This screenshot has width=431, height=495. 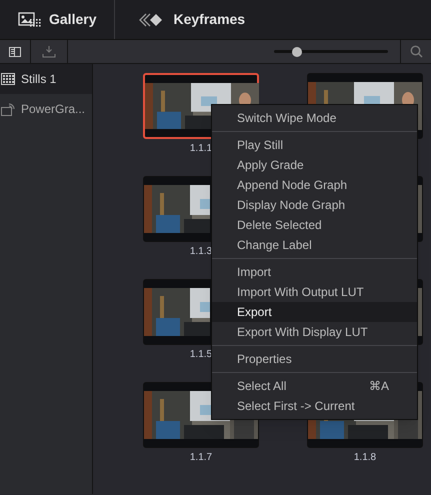 I want to click on still-label: 1.1.7, so click(x=201, y=458).